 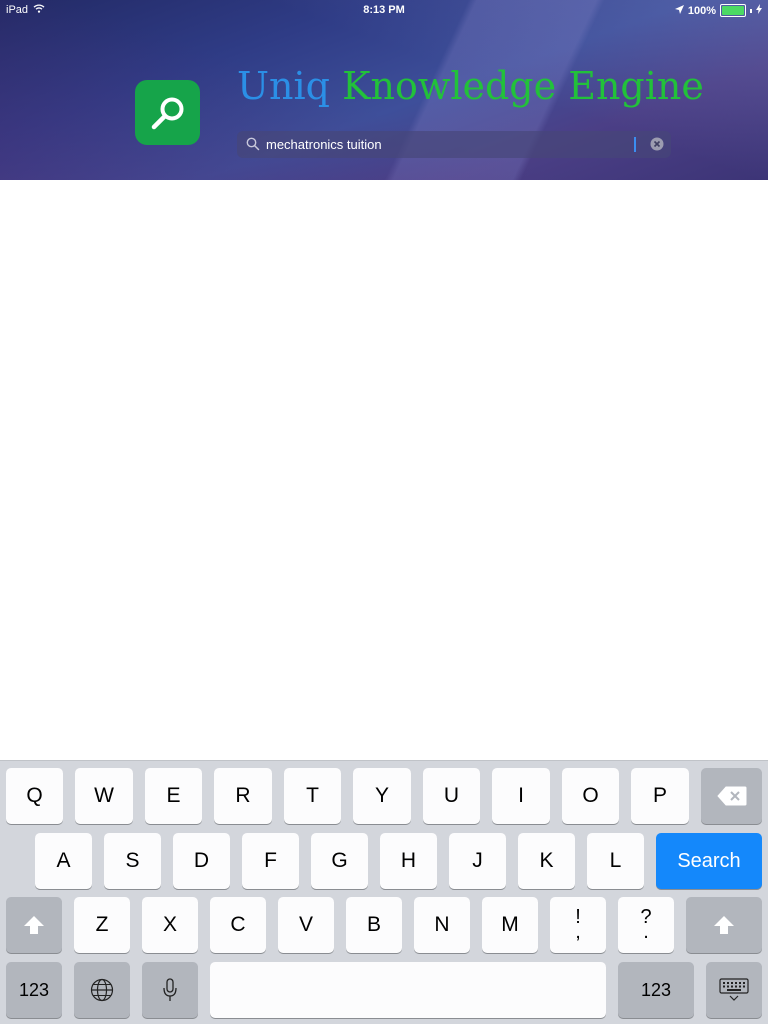 I want to click on key-e: E, so click(x=173, y=796).